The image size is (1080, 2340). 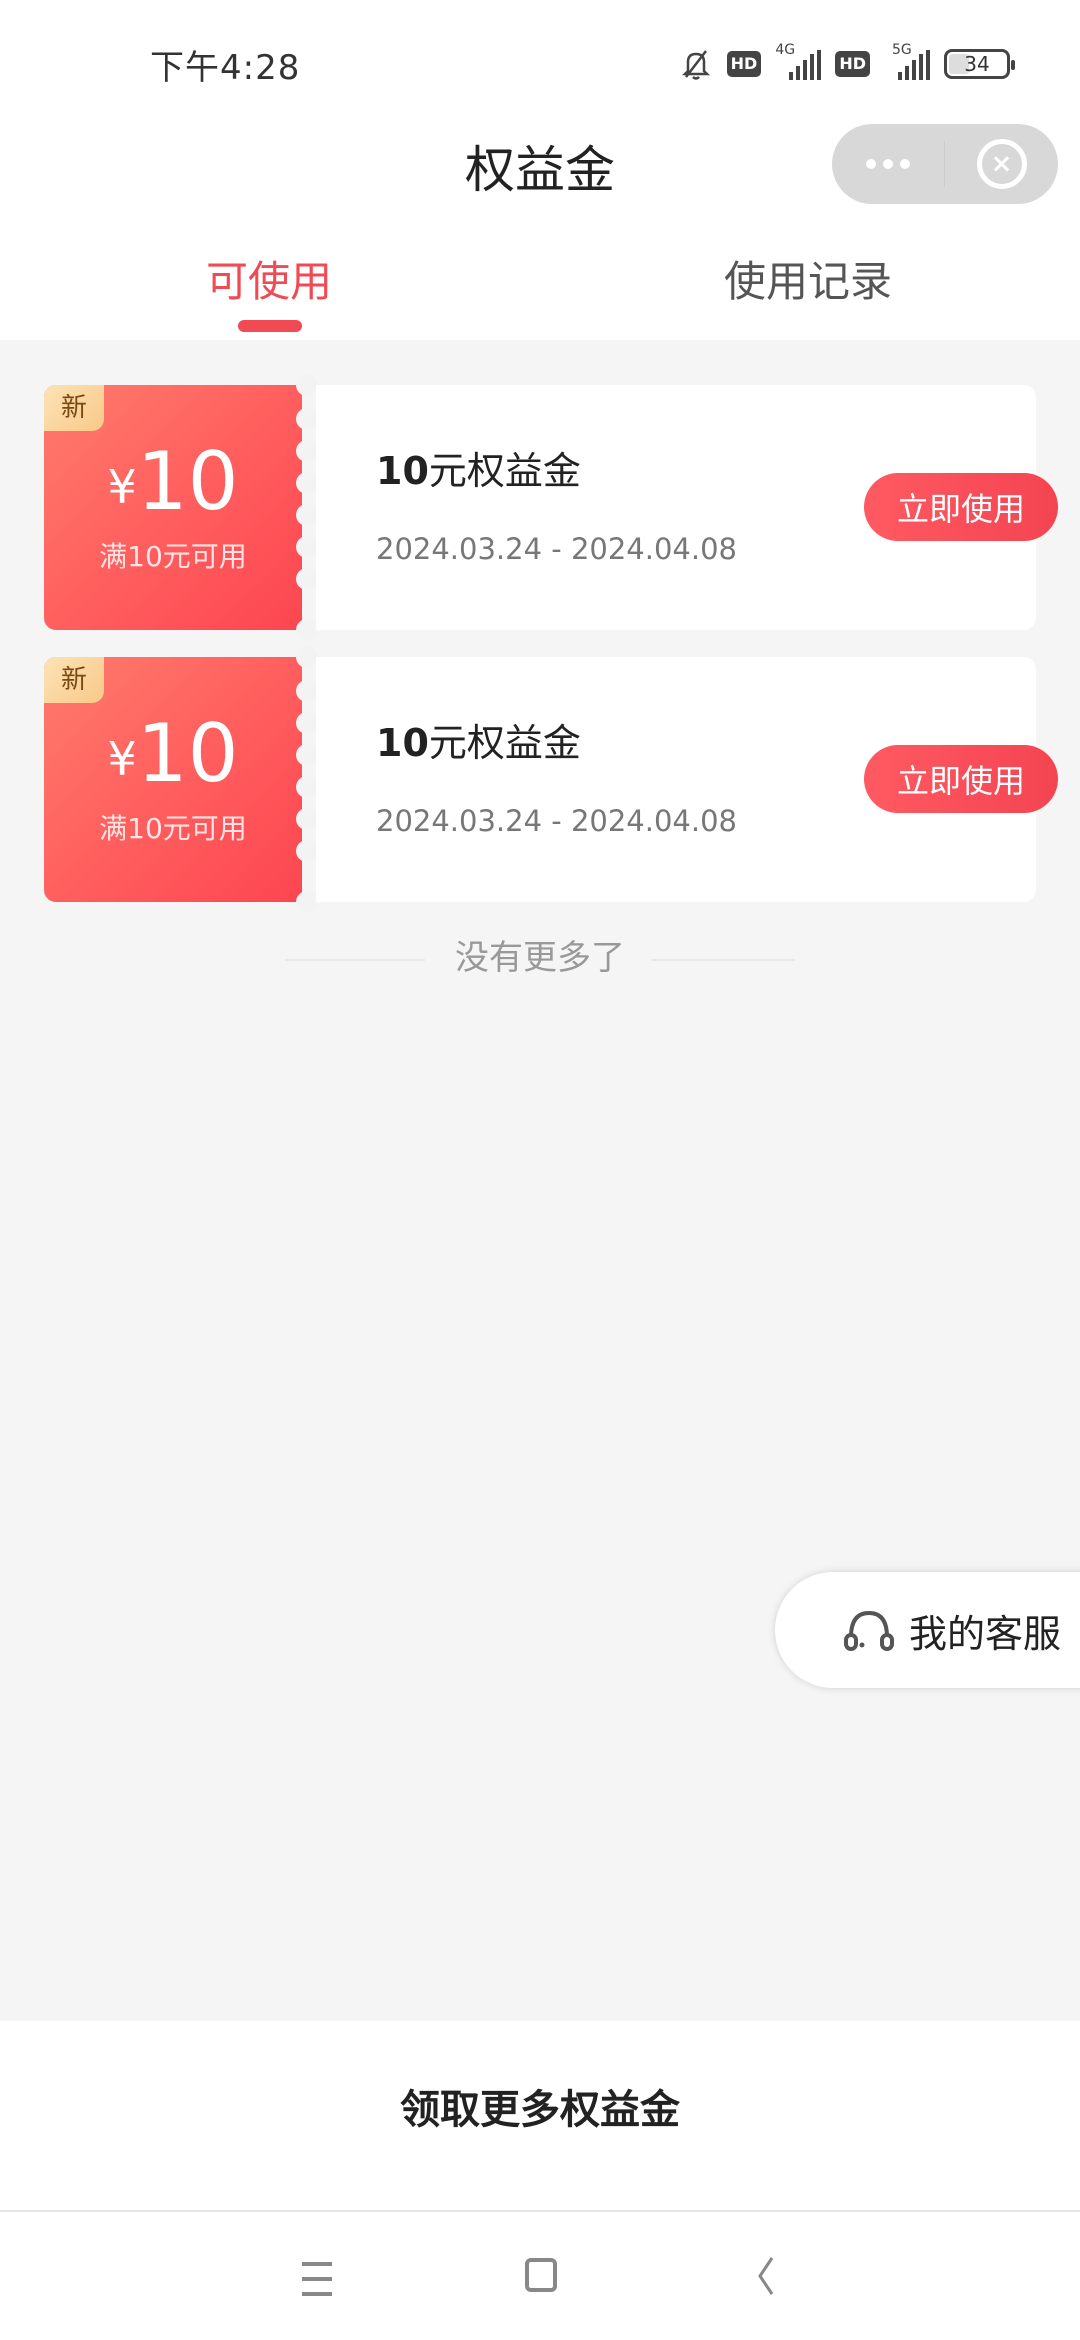 I want to click on battery-icon: 34, so click(x=979, y=64).